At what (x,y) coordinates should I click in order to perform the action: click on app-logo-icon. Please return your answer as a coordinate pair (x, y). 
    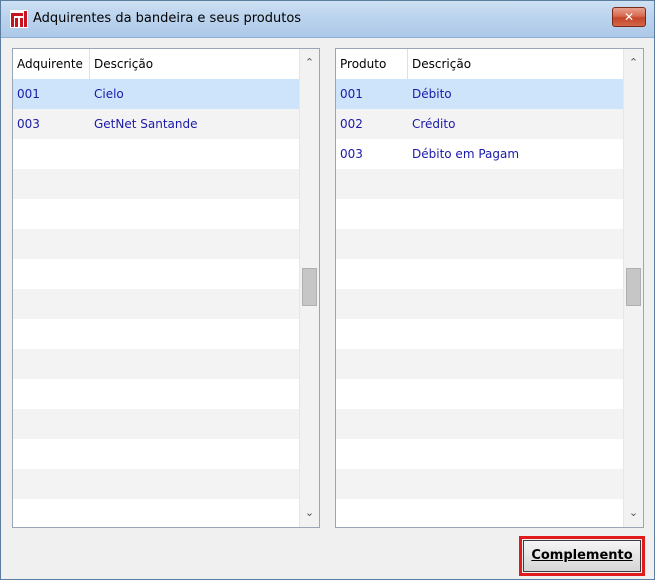
    Looking at the image, I should click on (19, 19).